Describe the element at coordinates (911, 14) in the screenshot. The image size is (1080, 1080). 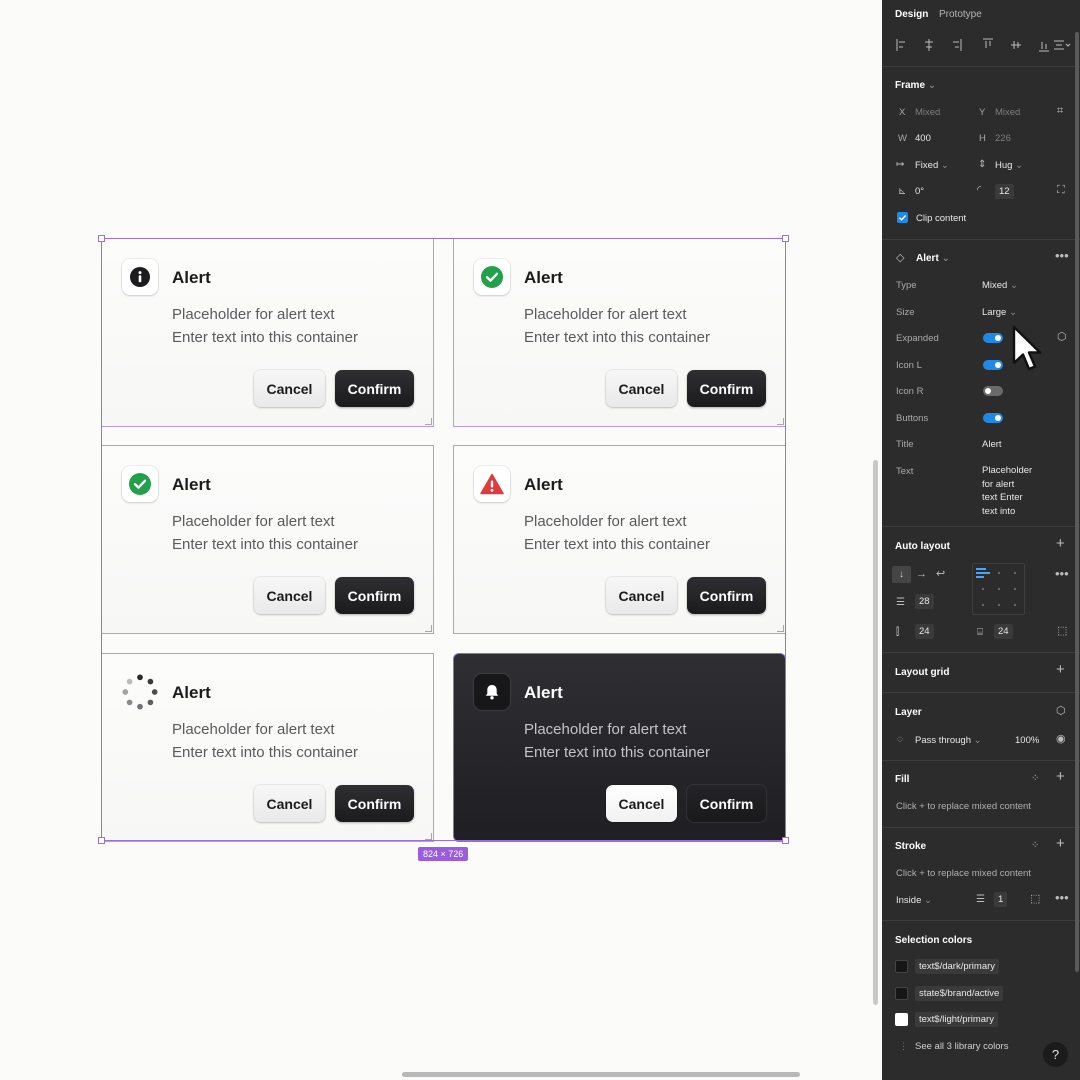
I see `tab-design: Design` at that location.